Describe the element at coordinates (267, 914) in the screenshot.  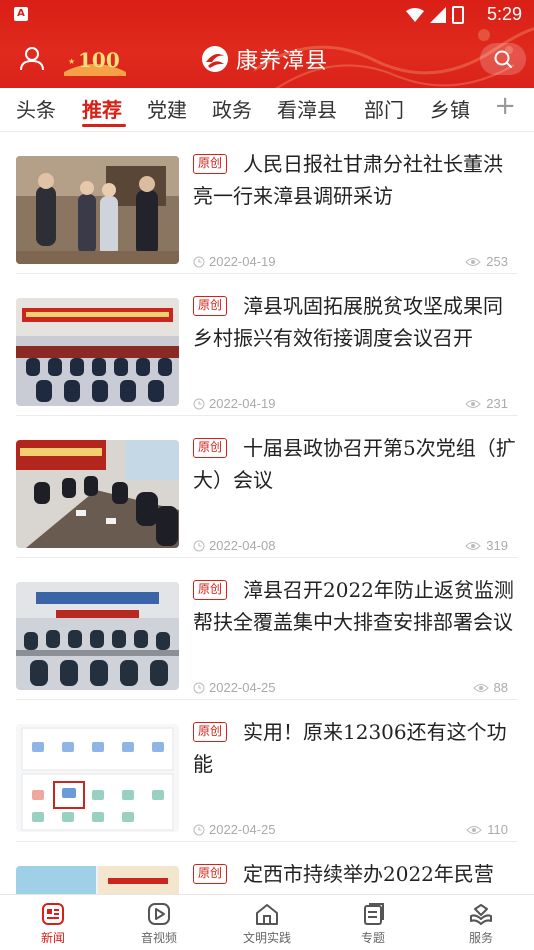
I see `home-icon` at that location.